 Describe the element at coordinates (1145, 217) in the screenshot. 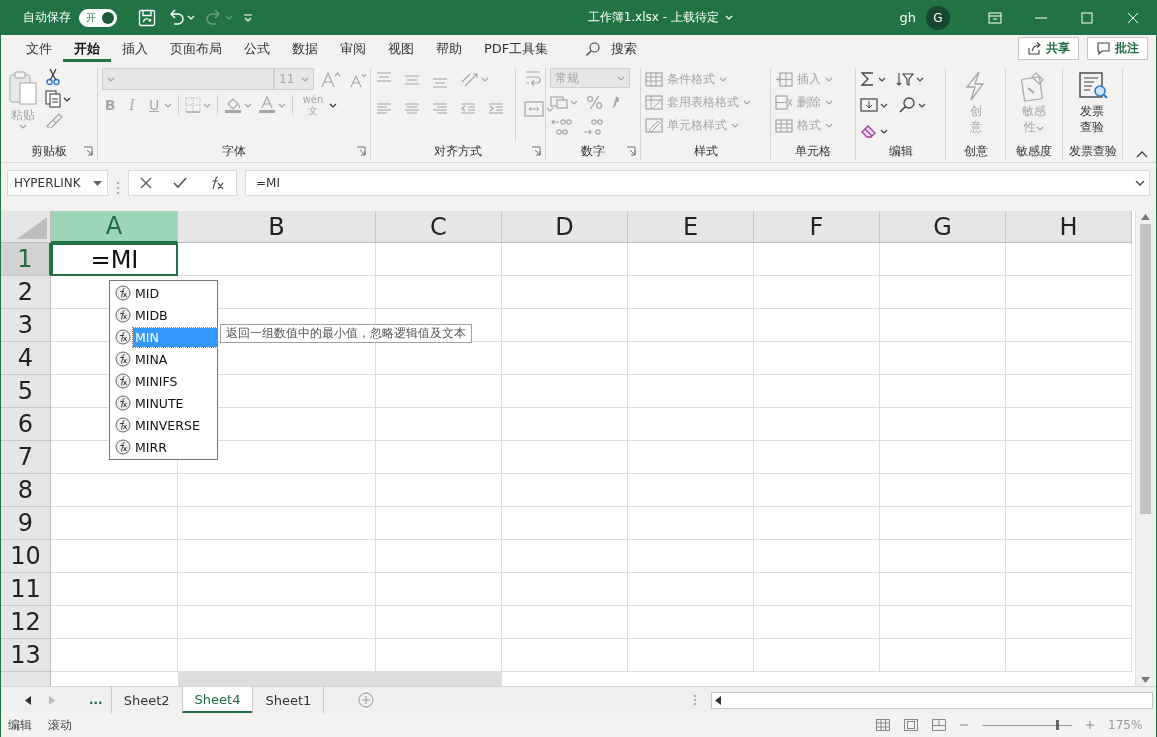

I see `scroll-up-icon` at that location.